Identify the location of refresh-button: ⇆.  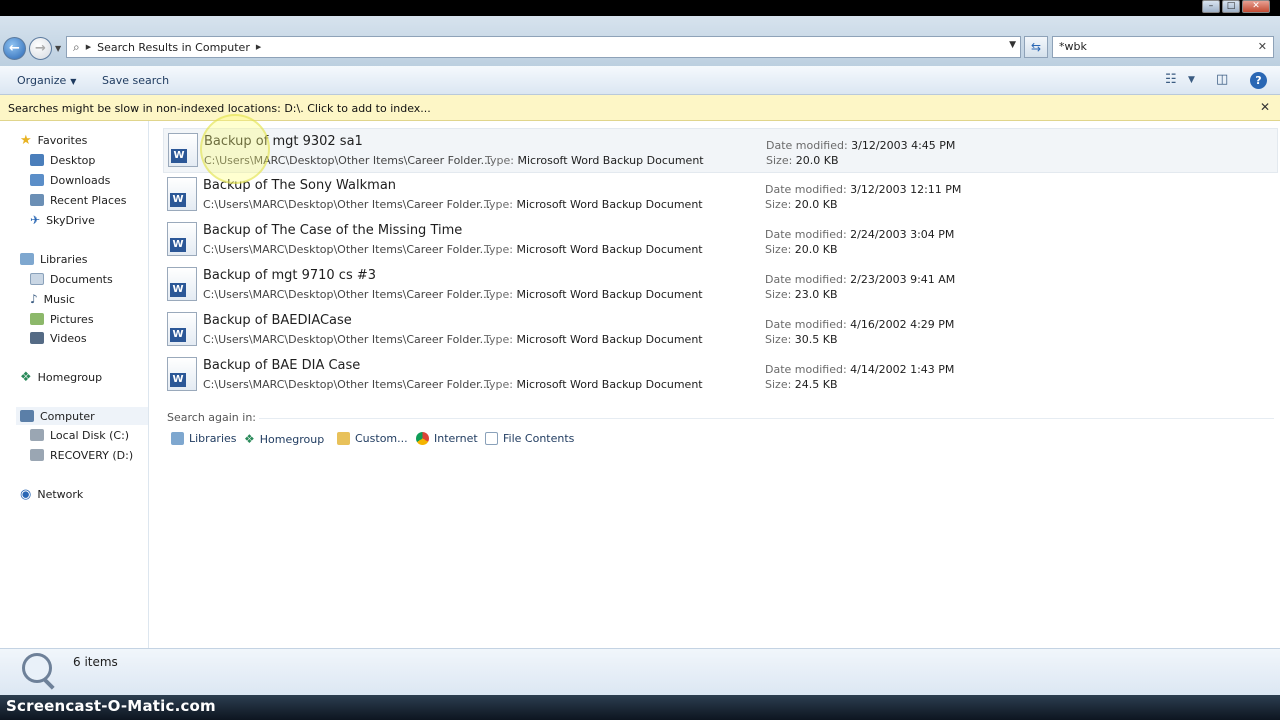
(1036, 47).